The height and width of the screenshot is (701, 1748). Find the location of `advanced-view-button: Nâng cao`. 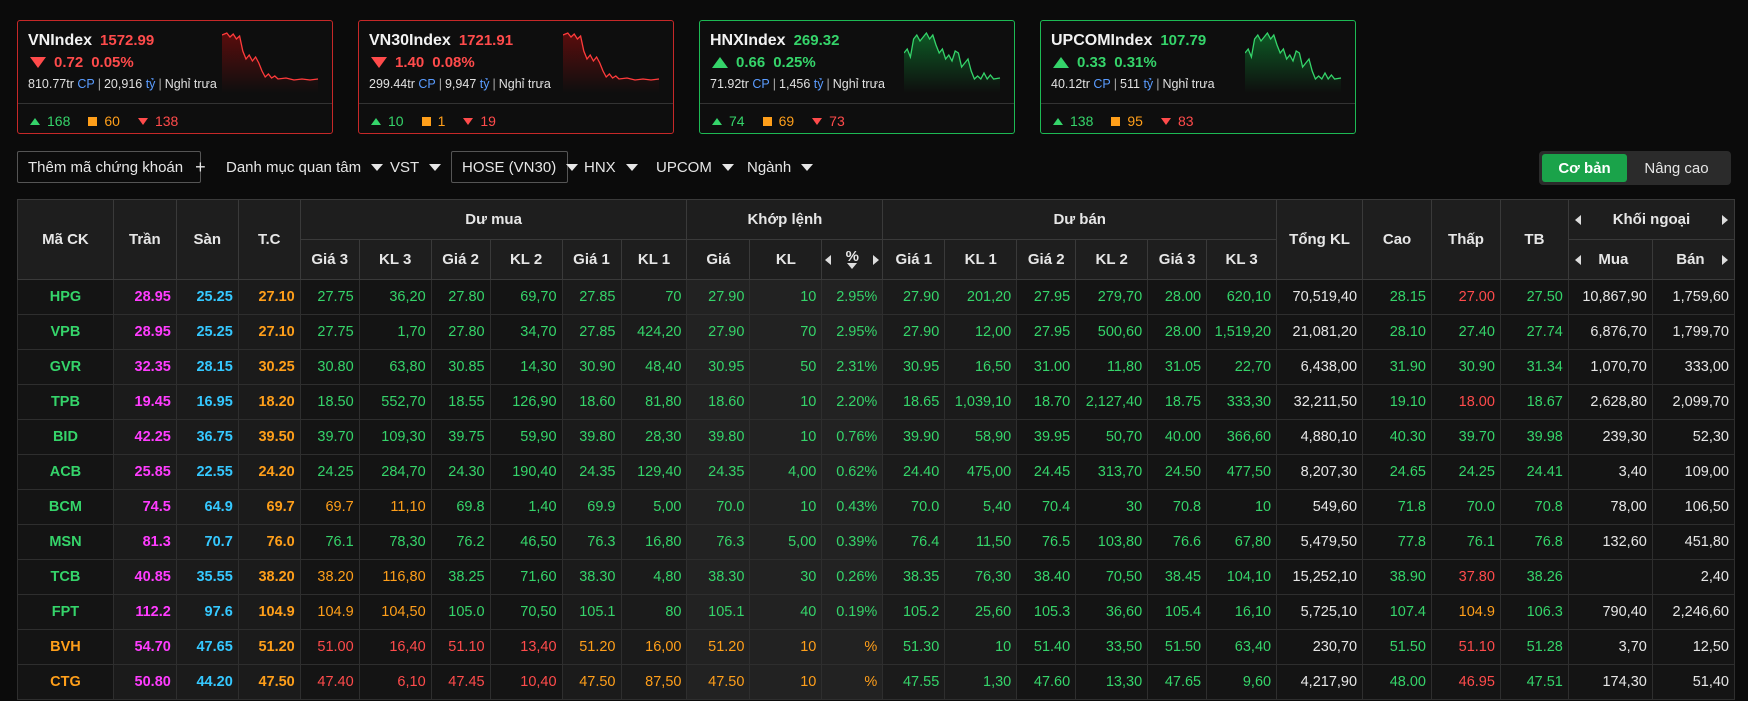

advanced-view-button: Nâng cao is located at coordinates (1676, 168).